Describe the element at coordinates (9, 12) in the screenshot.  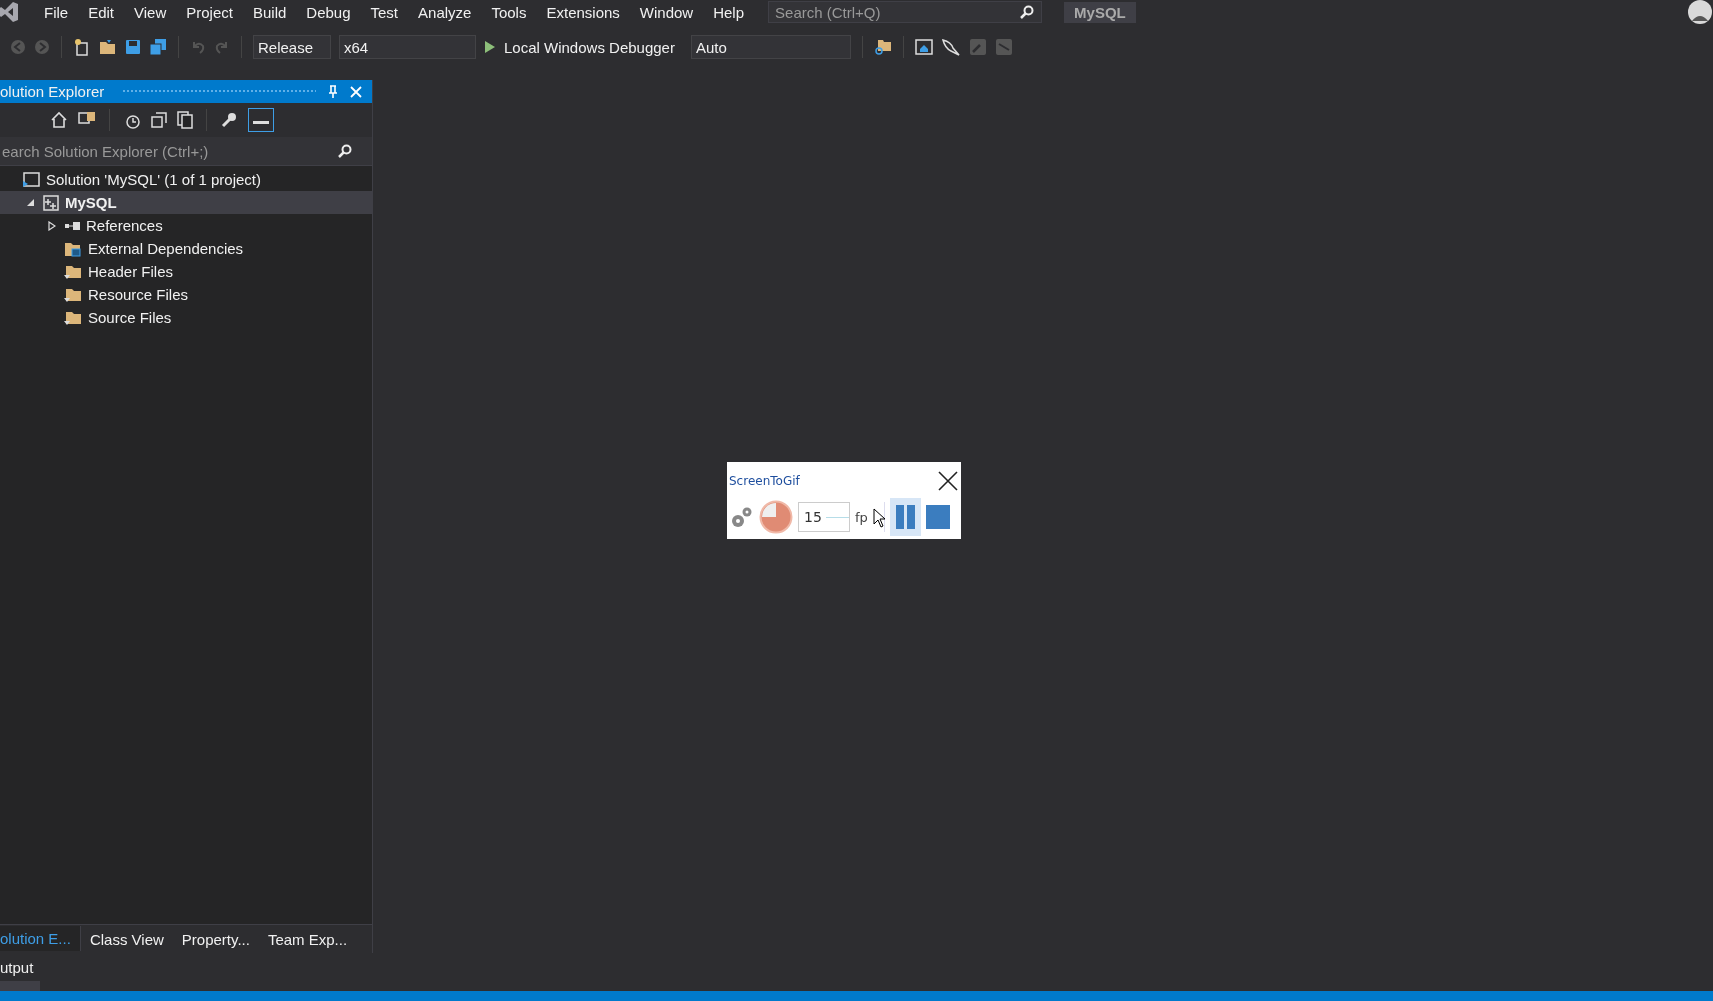
I see `logo-icon` at that location.